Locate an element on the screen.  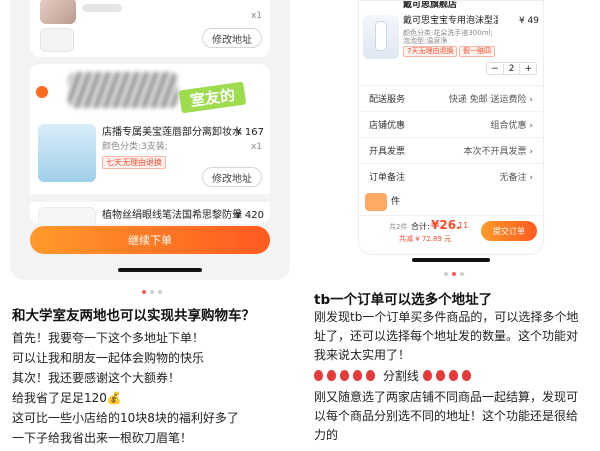
redacted-shop-name is located at coordinates (123, 90).